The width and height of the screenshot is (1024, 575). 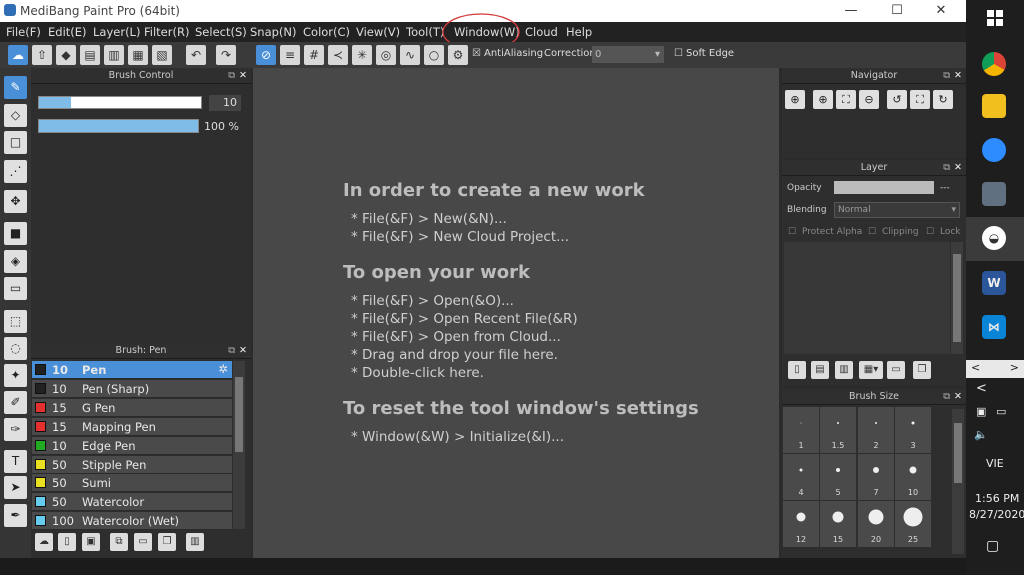 What do you see at coordinates (90, 55) in the screenshot?
I see `chat-icon: ▤` at bounding box center [90, 55].